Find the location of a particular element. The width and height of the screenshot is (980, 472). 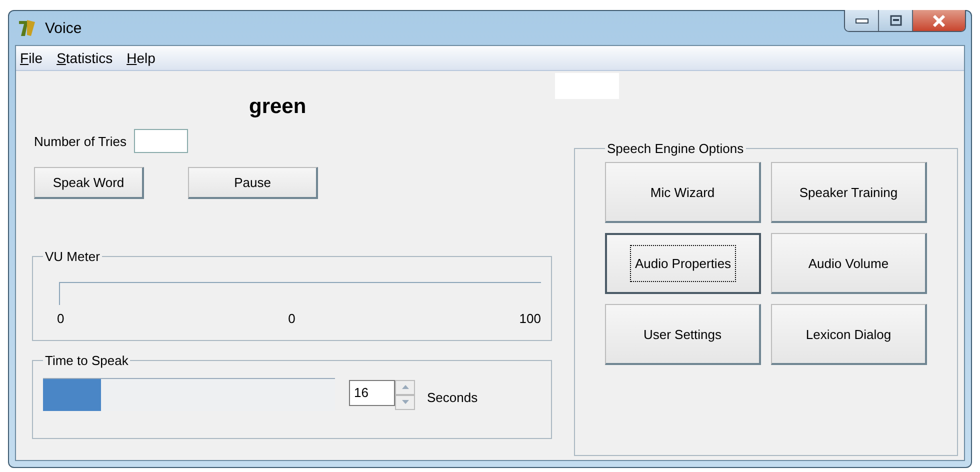

down-arrow-icon is located at coordinates (405, 402).